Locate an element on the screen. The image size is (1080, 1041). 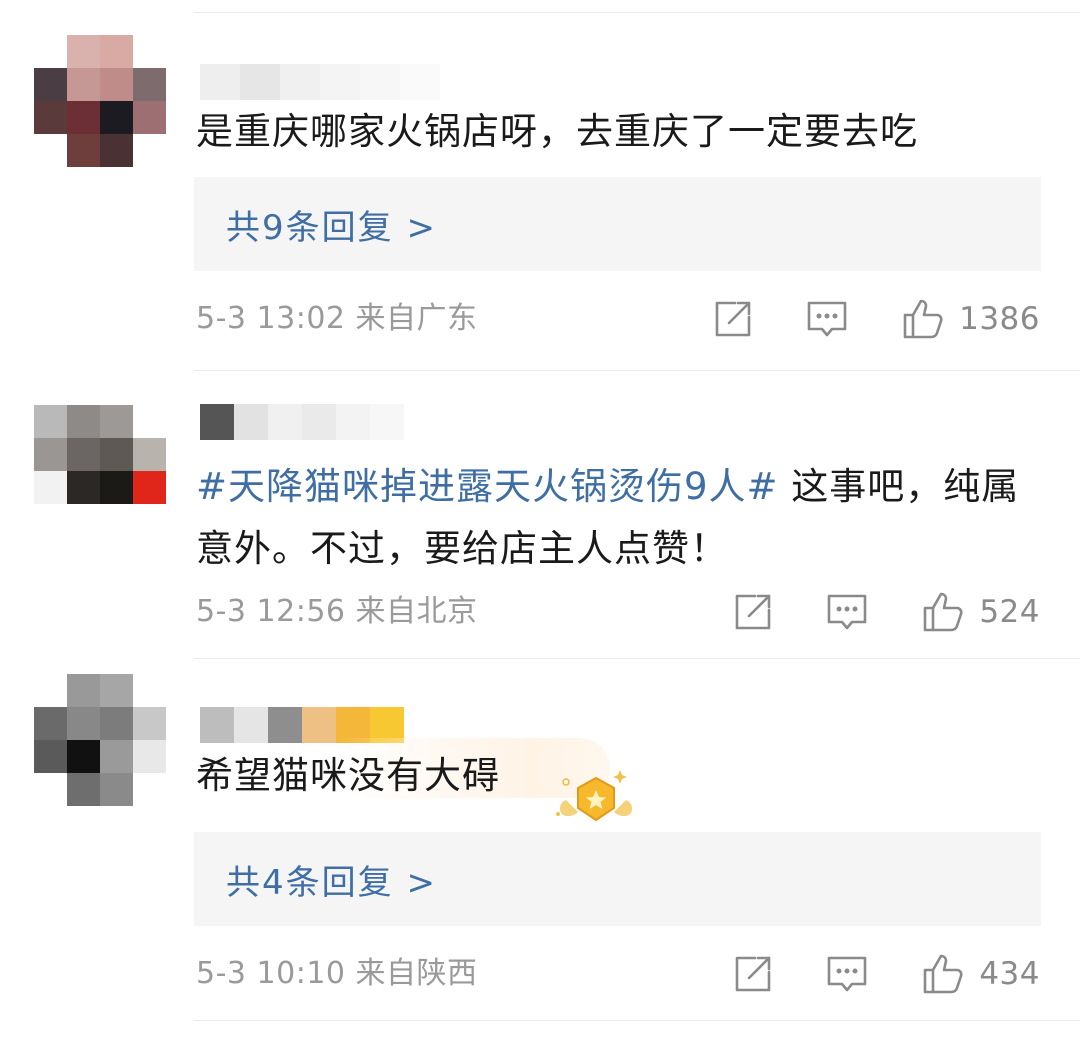
comment-meta: 5-3 13:02 来自广东 is located at coordinates (337, 319).